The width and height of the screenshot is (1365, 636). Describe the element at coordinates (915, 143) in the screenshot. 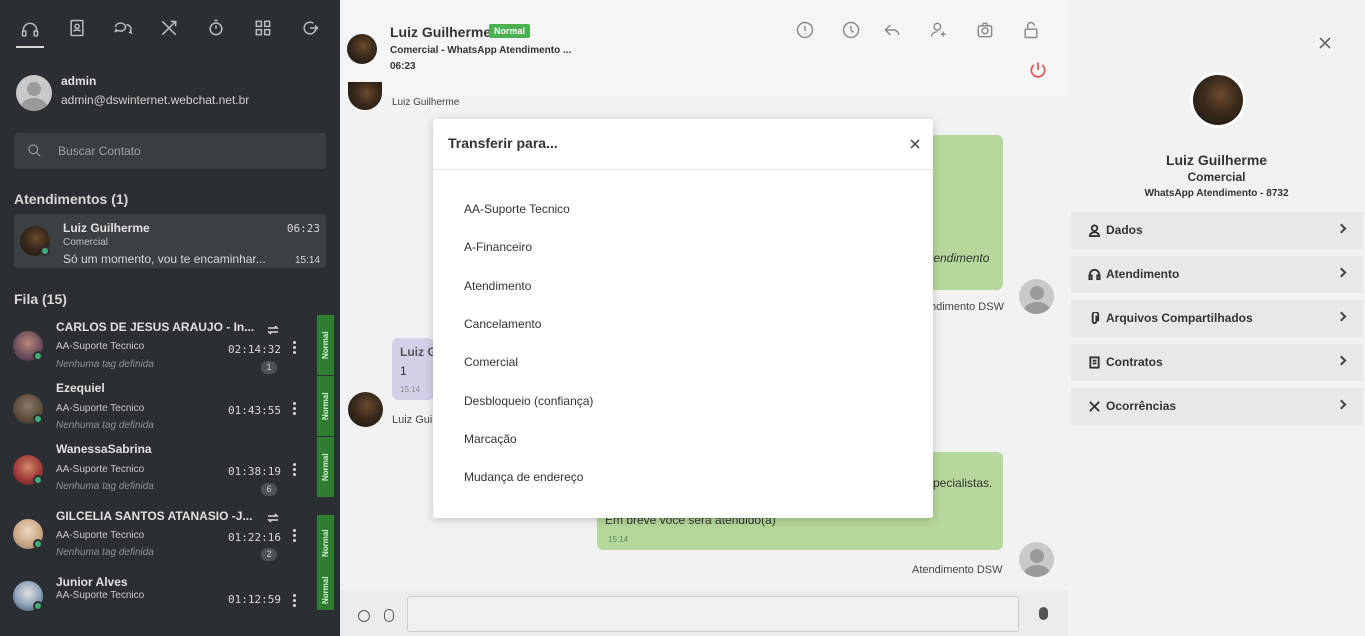

I see `close-icon` at that location.